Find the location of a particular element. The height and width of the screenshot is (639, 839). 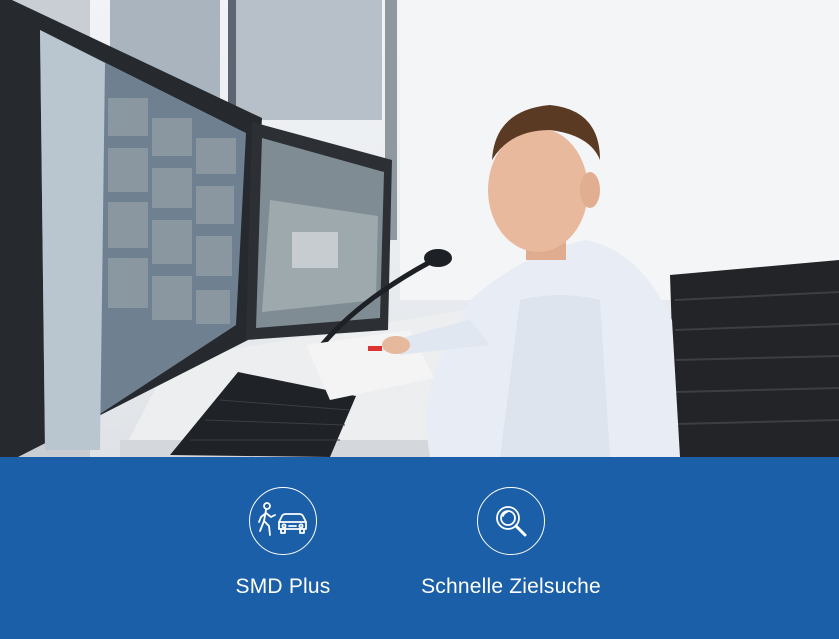

feature-smd-plus: SMD Plus is located at coordinates (283, 543).